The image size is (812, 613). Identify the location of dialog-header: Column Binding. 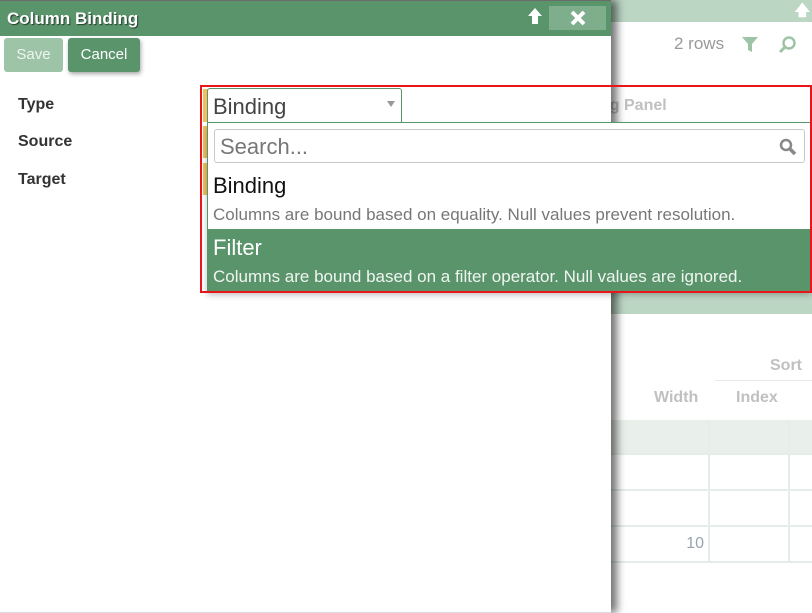
(305, 18).